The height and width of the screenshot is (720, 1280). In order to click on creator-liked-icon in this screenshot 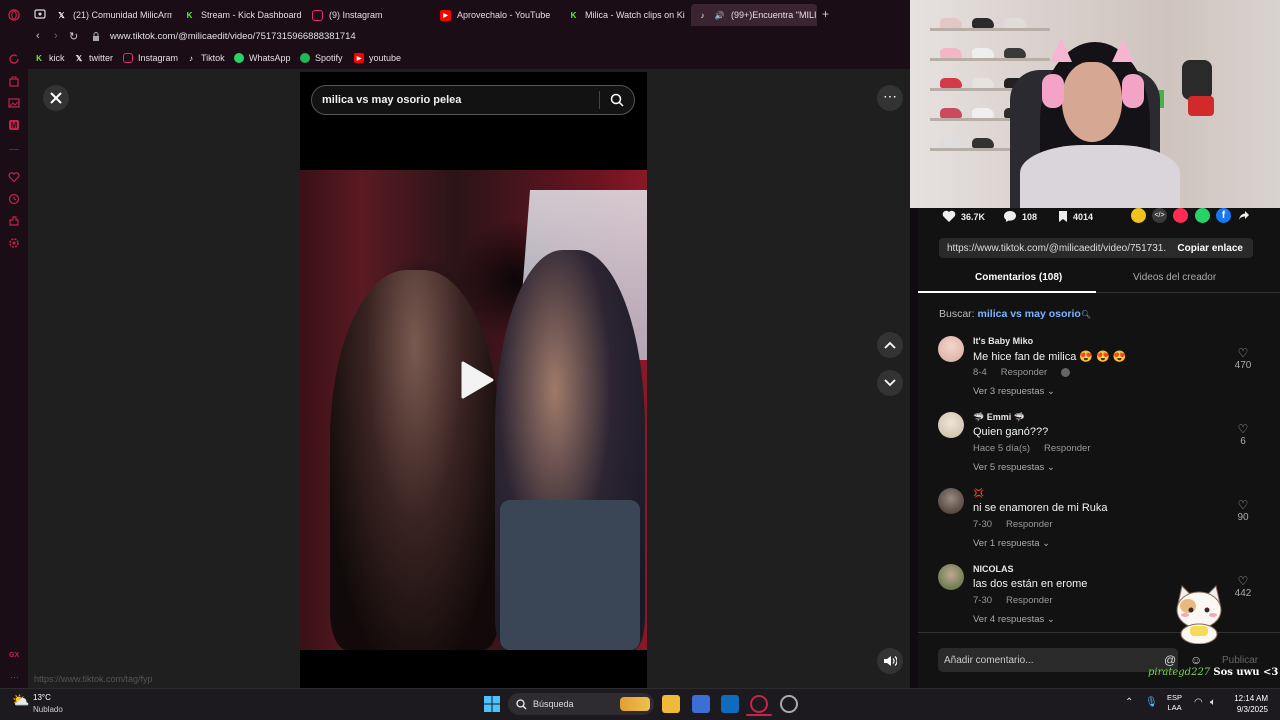, I will do `click(1066, 372)`.